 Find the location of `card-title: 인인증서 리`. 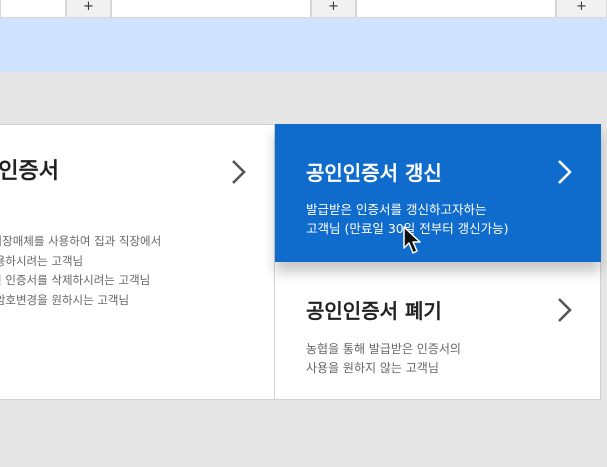

card-title: 인인증서 리 is located at coordinates (29, 188).